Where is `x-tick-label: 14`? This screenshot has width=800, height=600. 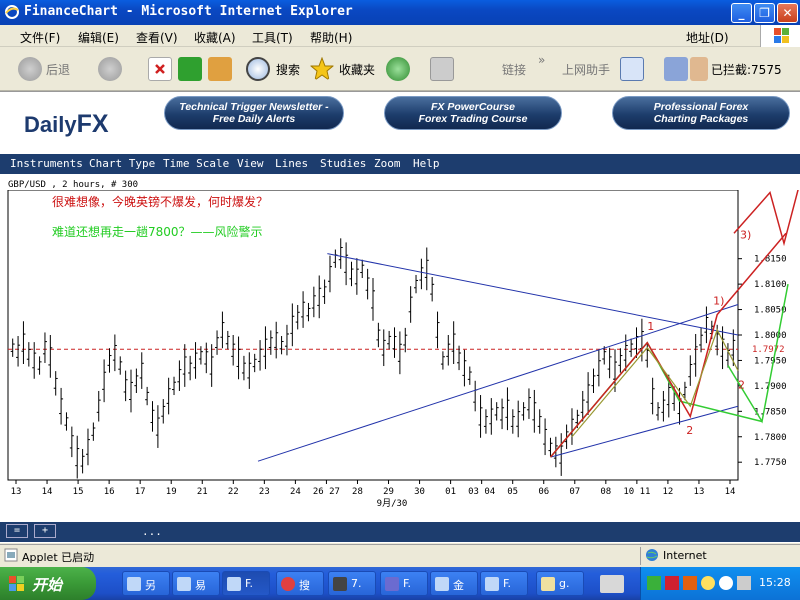
x-tick-label: 14 is located at coordinates (730, 492).